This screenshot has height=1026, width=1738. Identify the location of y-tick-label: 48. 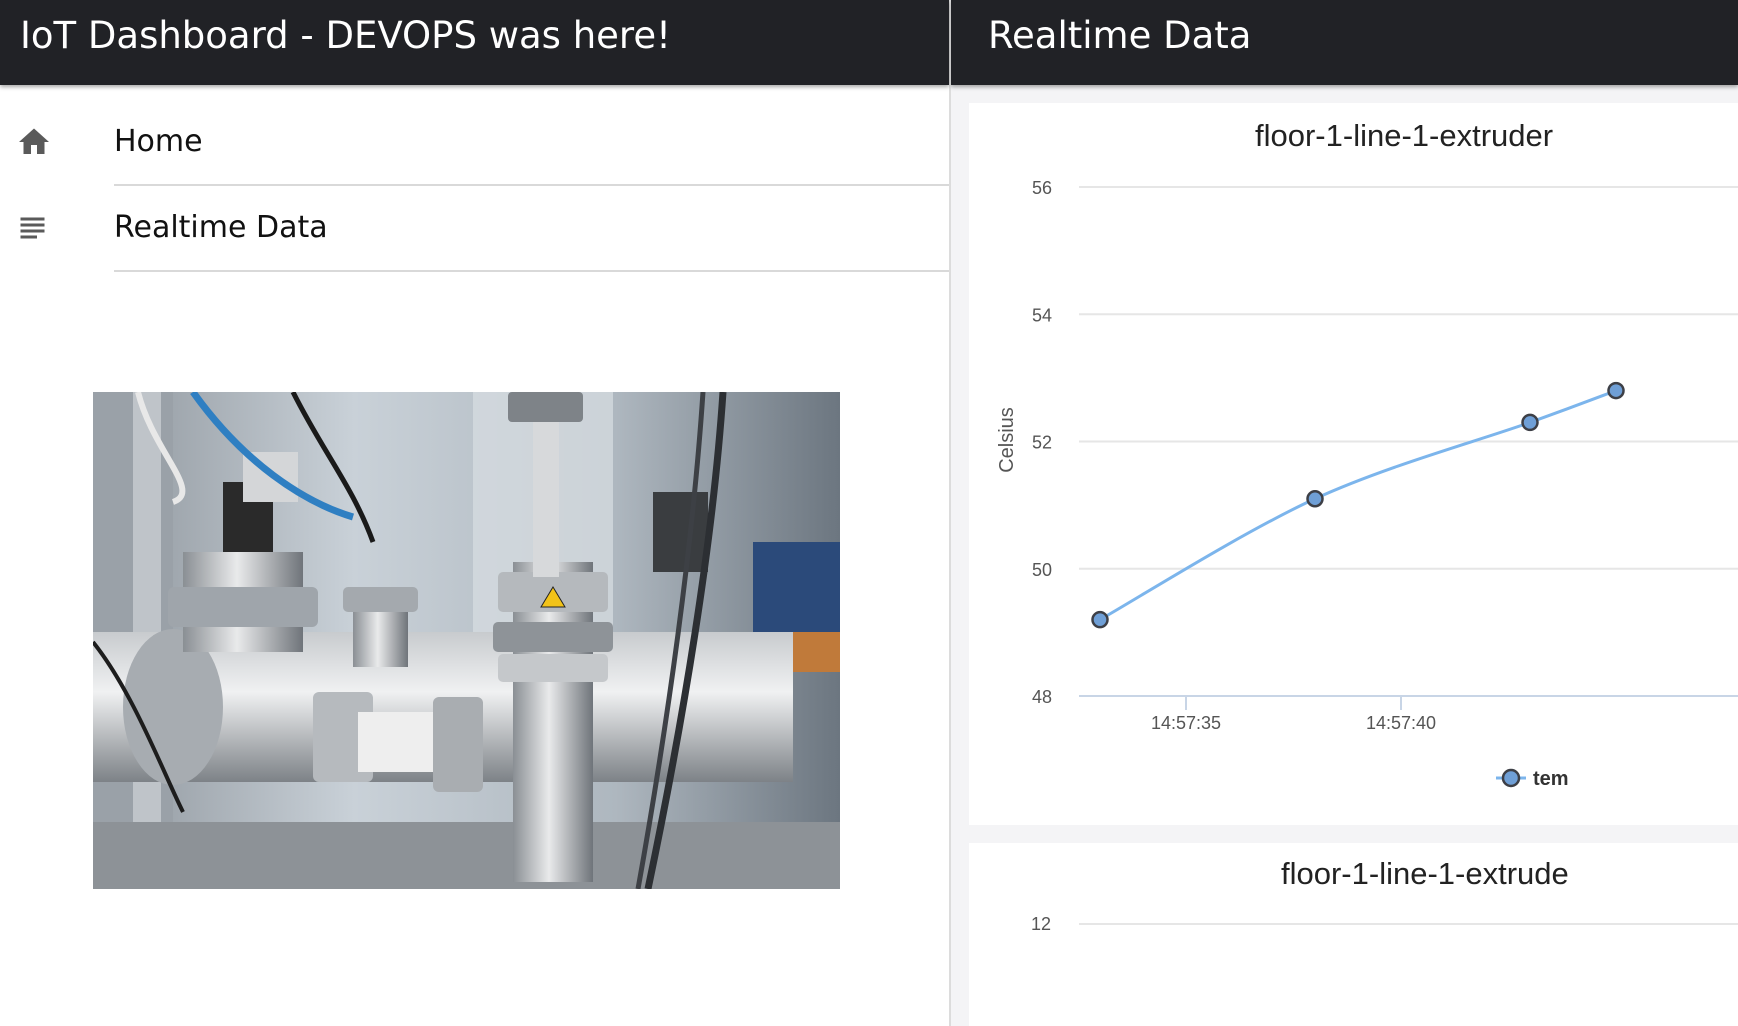
(1042, 697).